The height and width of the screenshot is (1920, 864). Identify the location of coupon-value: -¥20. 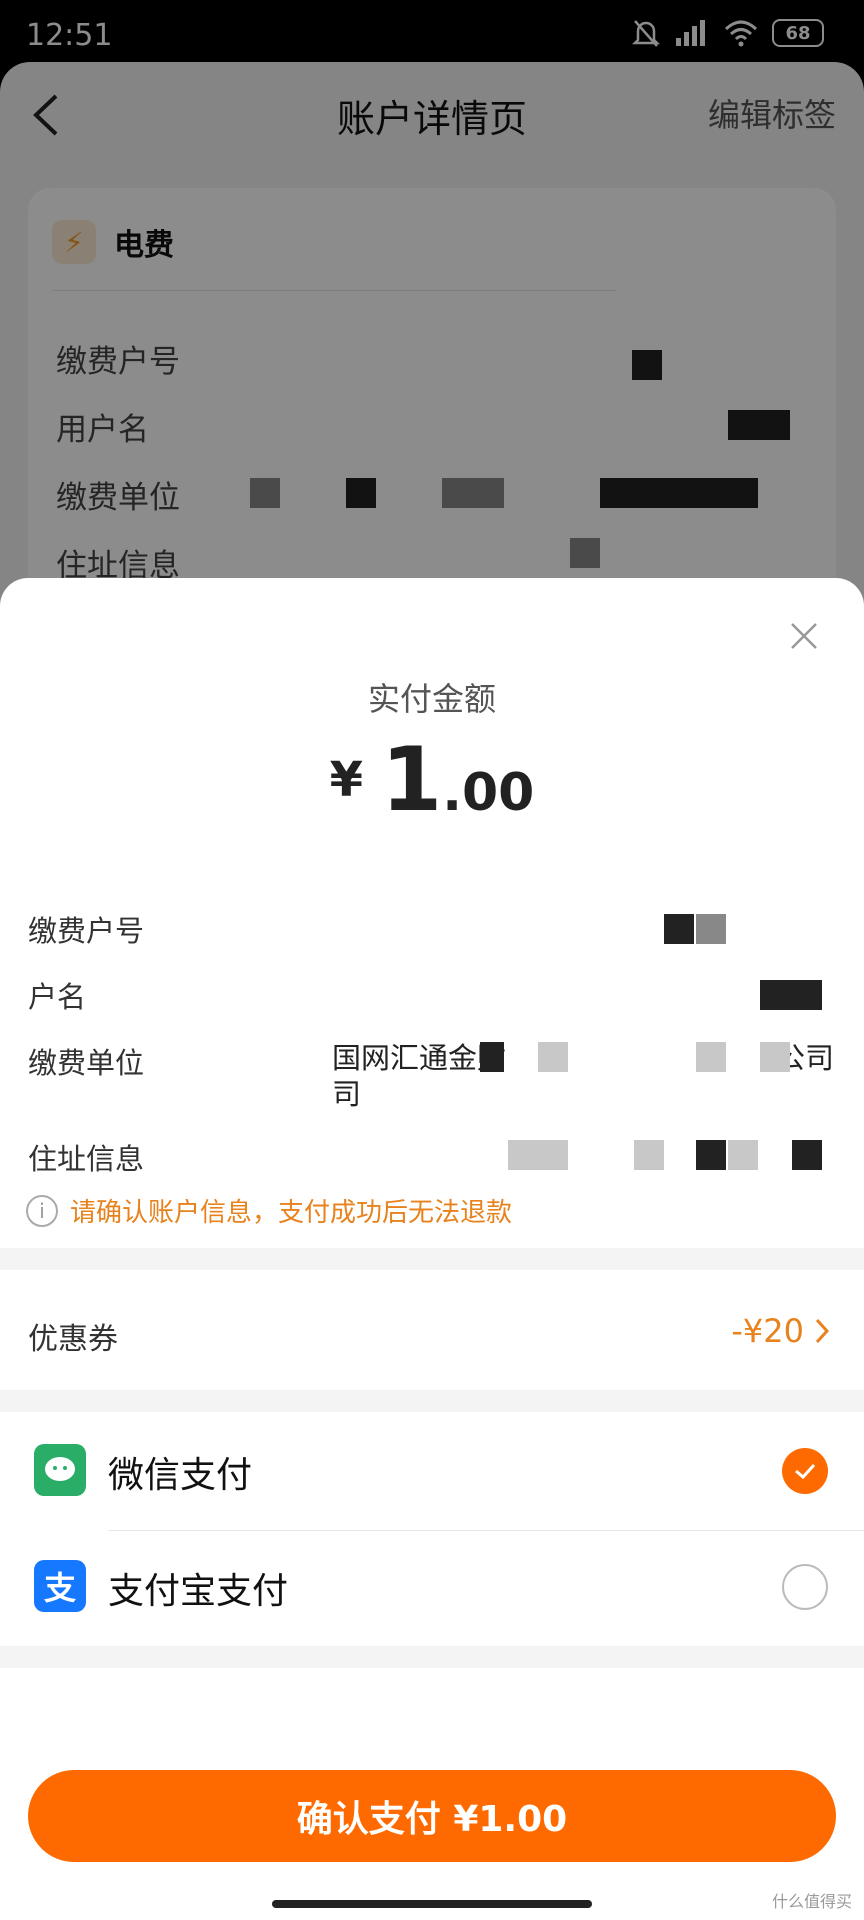
(780, 1331).